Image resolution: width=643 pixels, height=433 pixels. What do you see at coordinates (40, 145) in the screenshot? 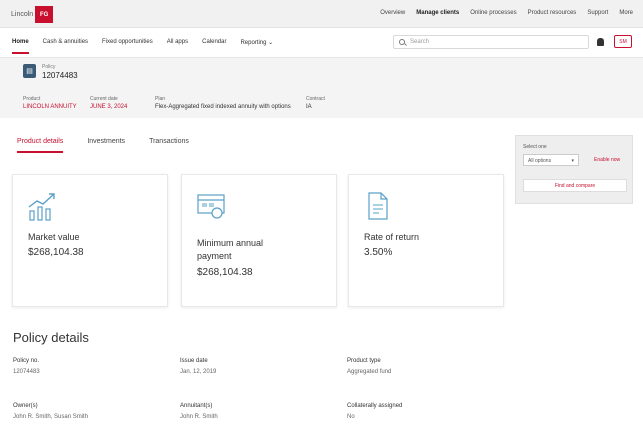
I see `tab-product-details: Product details` at bounding box center [40, 145].